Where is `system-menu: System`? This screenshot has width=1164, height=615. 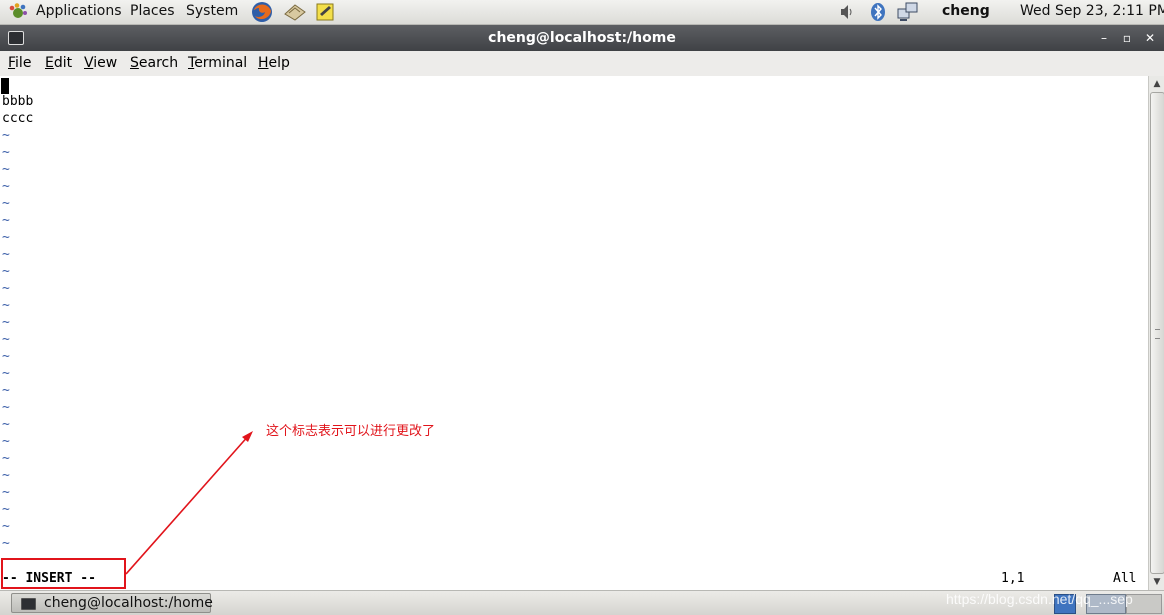
system-menu: System is located at coordinates (212, 11).